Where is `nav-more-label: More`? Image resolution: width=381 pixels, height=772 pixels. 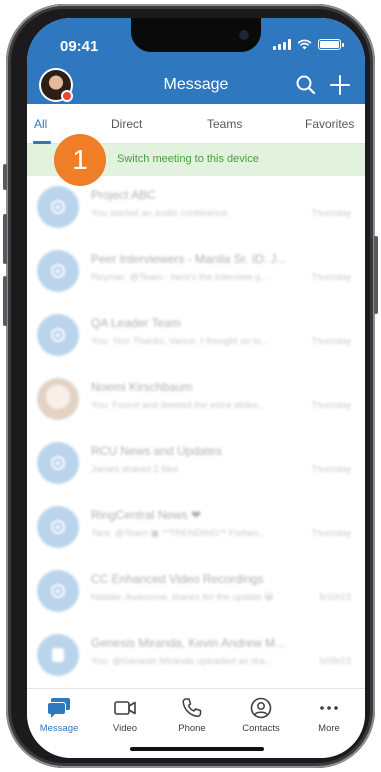 nav-more-label: More is located at coordinates (329, 728).